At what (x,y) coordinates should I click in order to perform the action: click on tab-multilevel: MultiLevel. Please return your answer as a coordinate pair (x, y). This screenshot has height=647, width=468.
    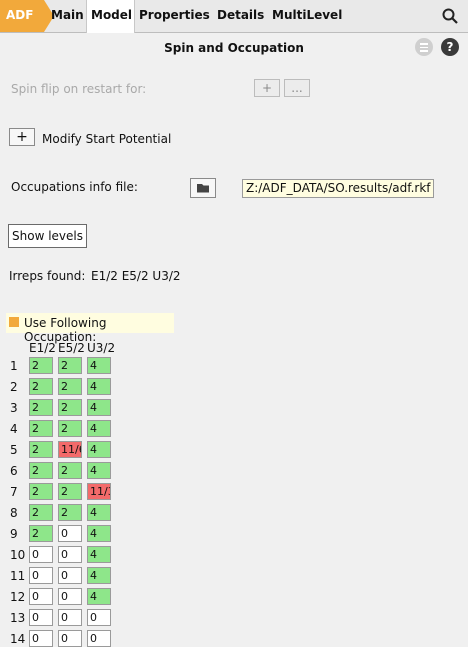
    Looking at the image, I should click on (307, 15).